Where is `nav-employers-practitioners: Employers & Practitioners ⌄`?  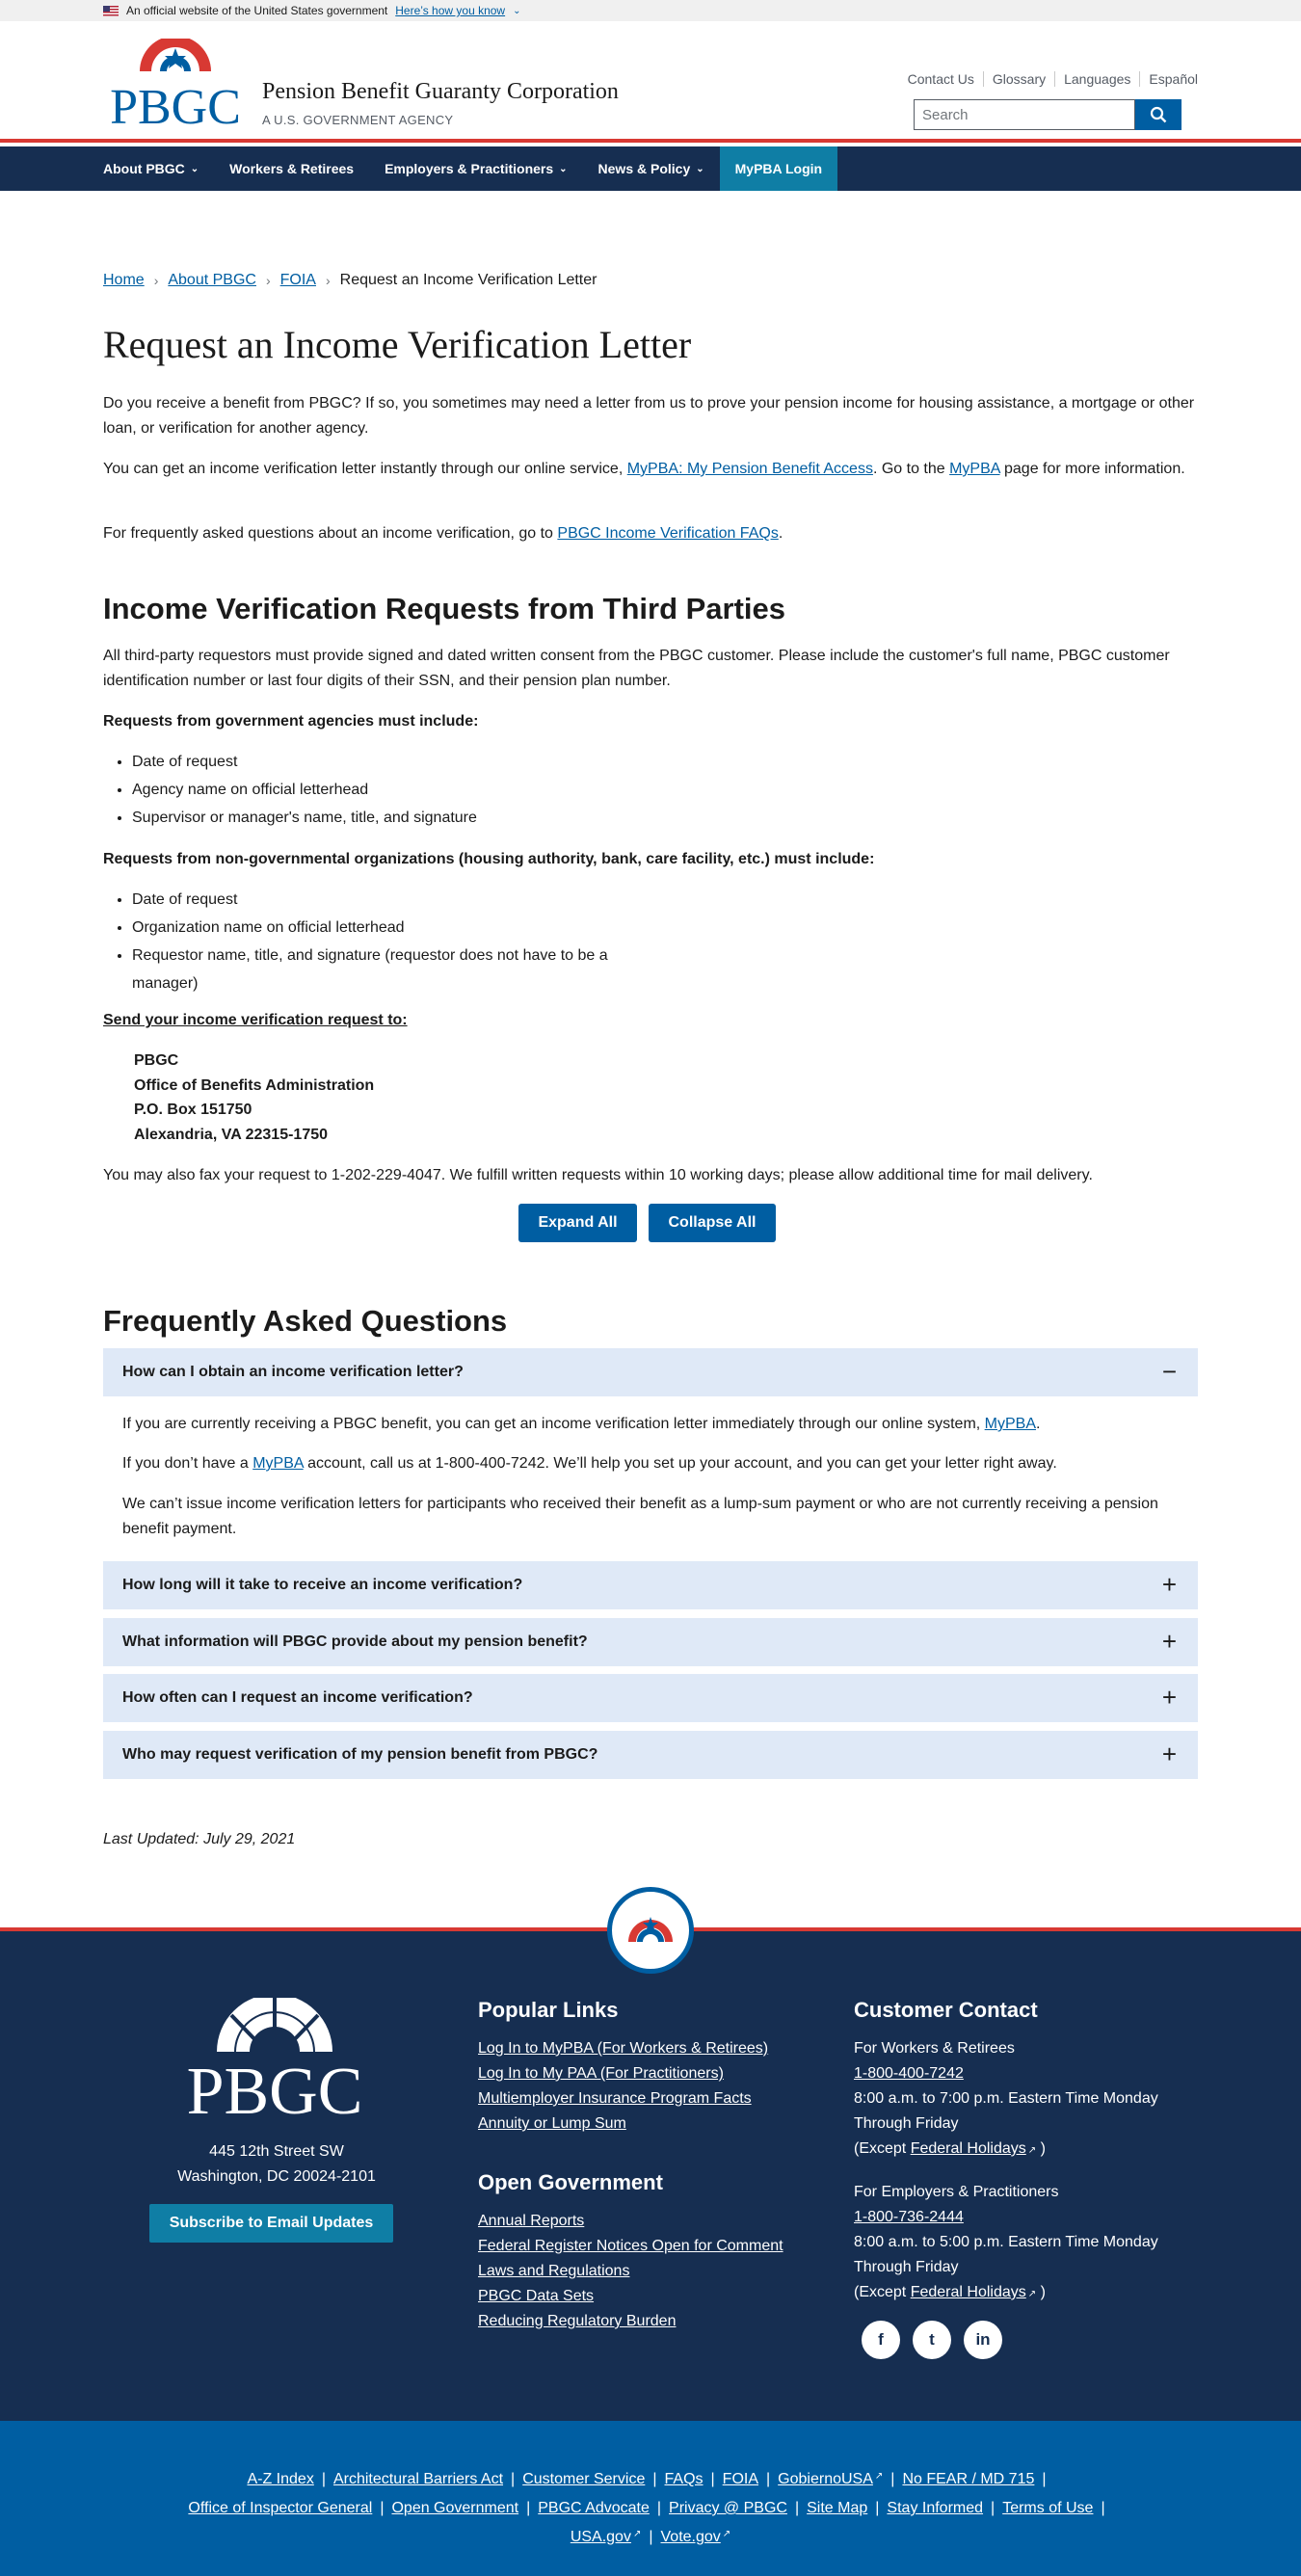 nav-employers-practitioners: Employers & Practitioners ⌄ is located at coordinates (475, 168).